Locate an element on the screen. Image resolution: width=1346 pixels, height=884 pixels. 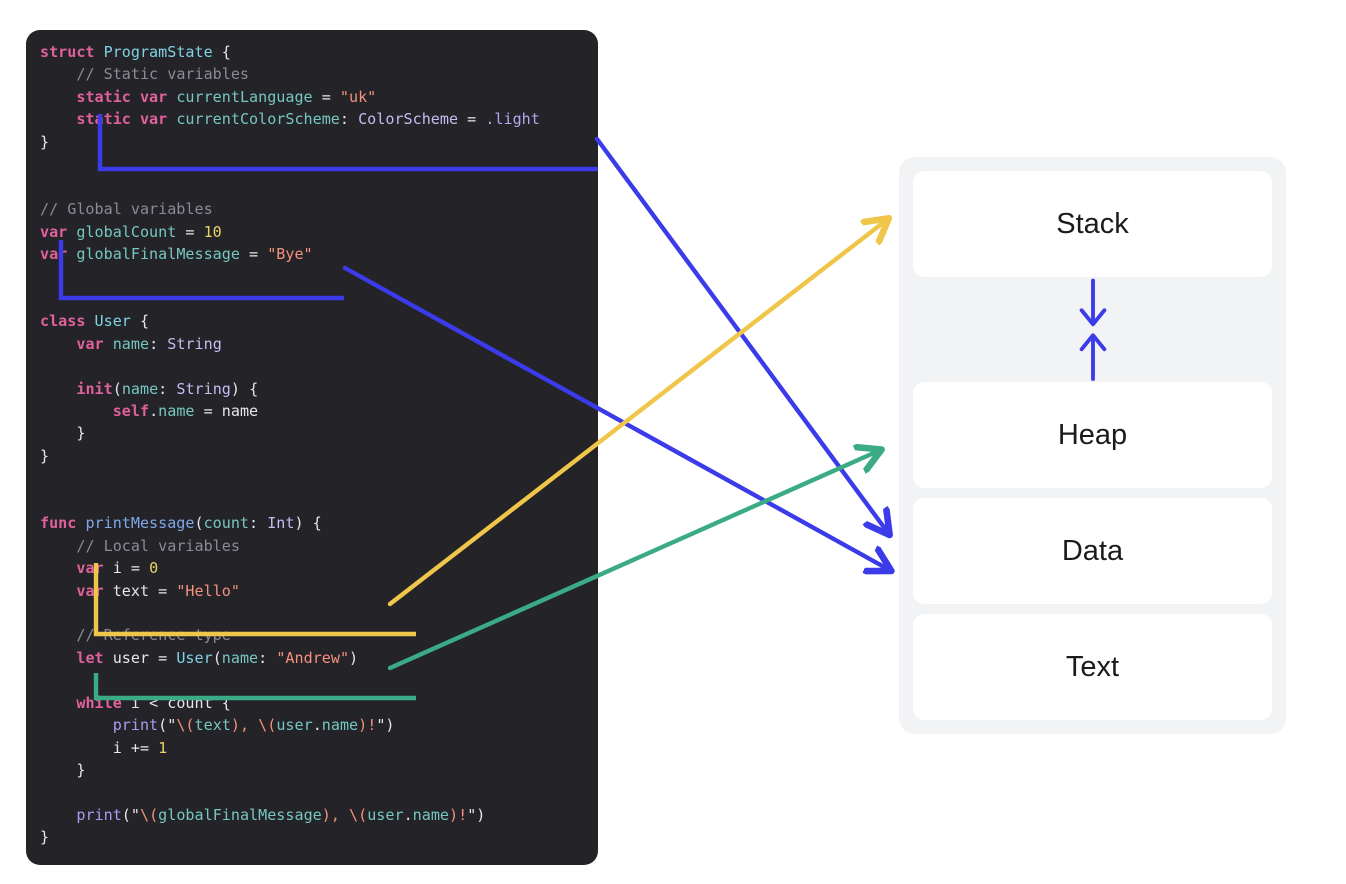
memory-segment-label: Heap is located at coordinates (1092, 434).